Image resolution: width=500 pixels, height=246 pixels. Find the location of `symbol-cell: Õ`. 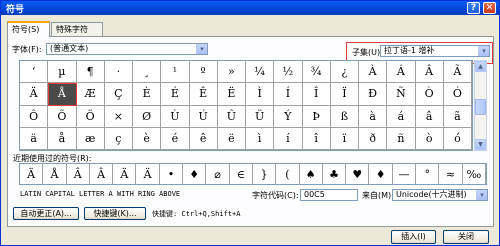

symbol-cell: Õ is located at coordinates (62, 116).